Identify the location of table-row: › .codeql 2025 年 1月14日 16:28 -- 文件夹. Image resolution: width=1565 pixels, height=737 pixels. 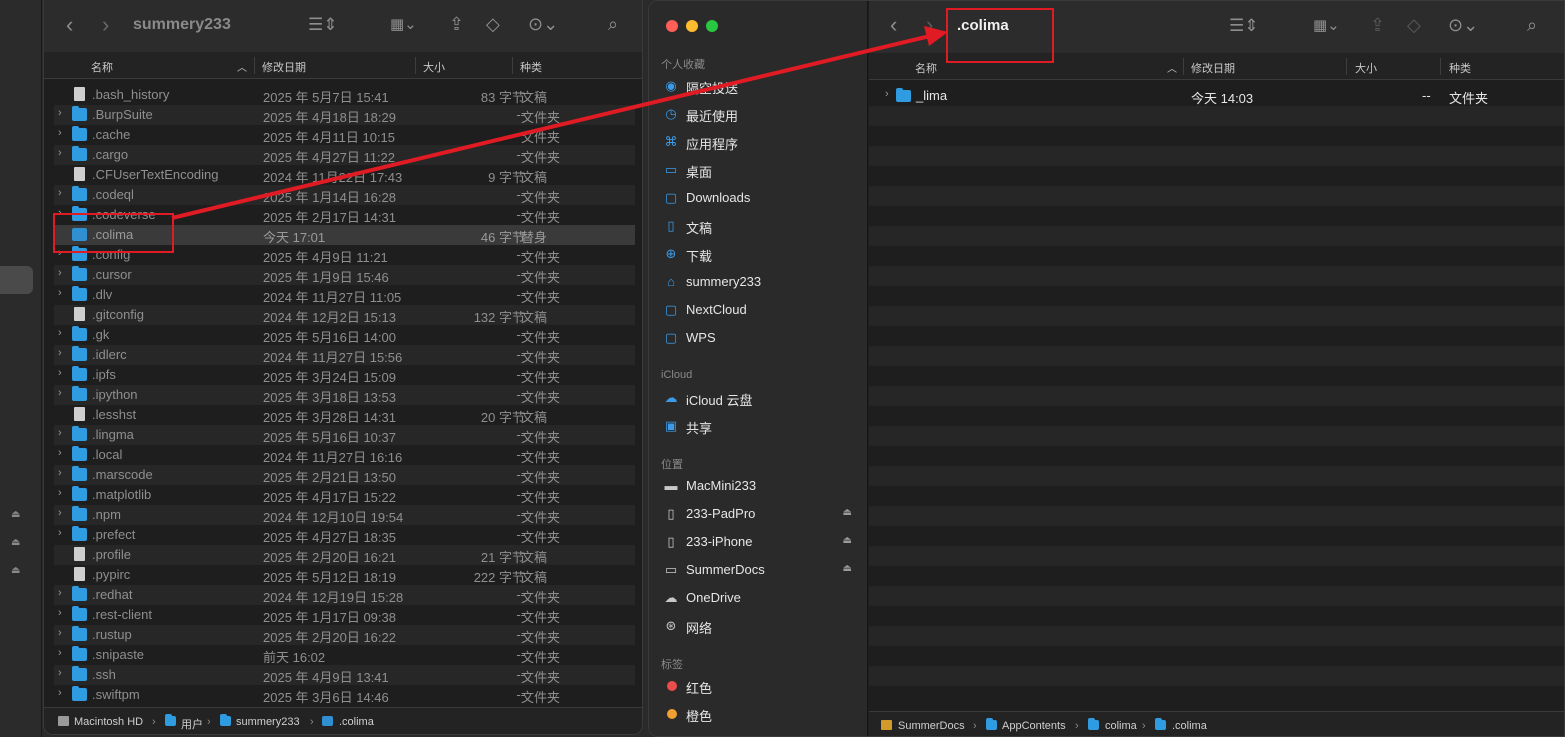
(344, 195).